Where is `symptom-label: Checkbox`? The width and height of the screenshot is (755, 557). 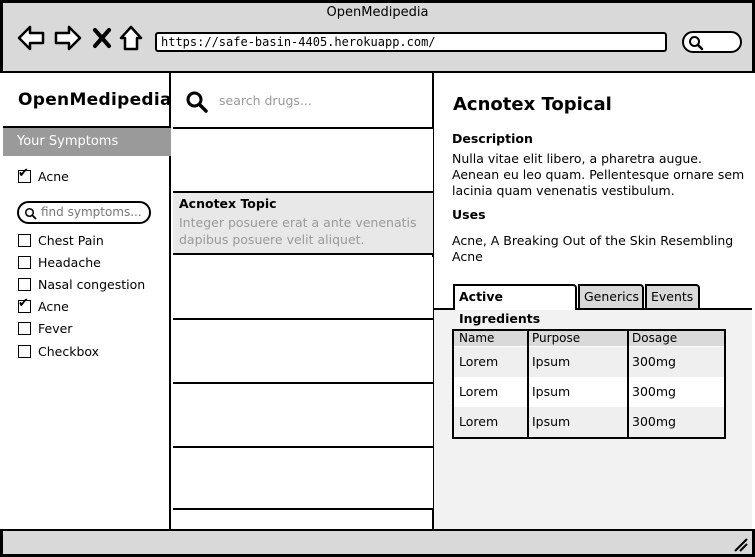
symptom-label: Checkbox is located at coordinates (69, 351).